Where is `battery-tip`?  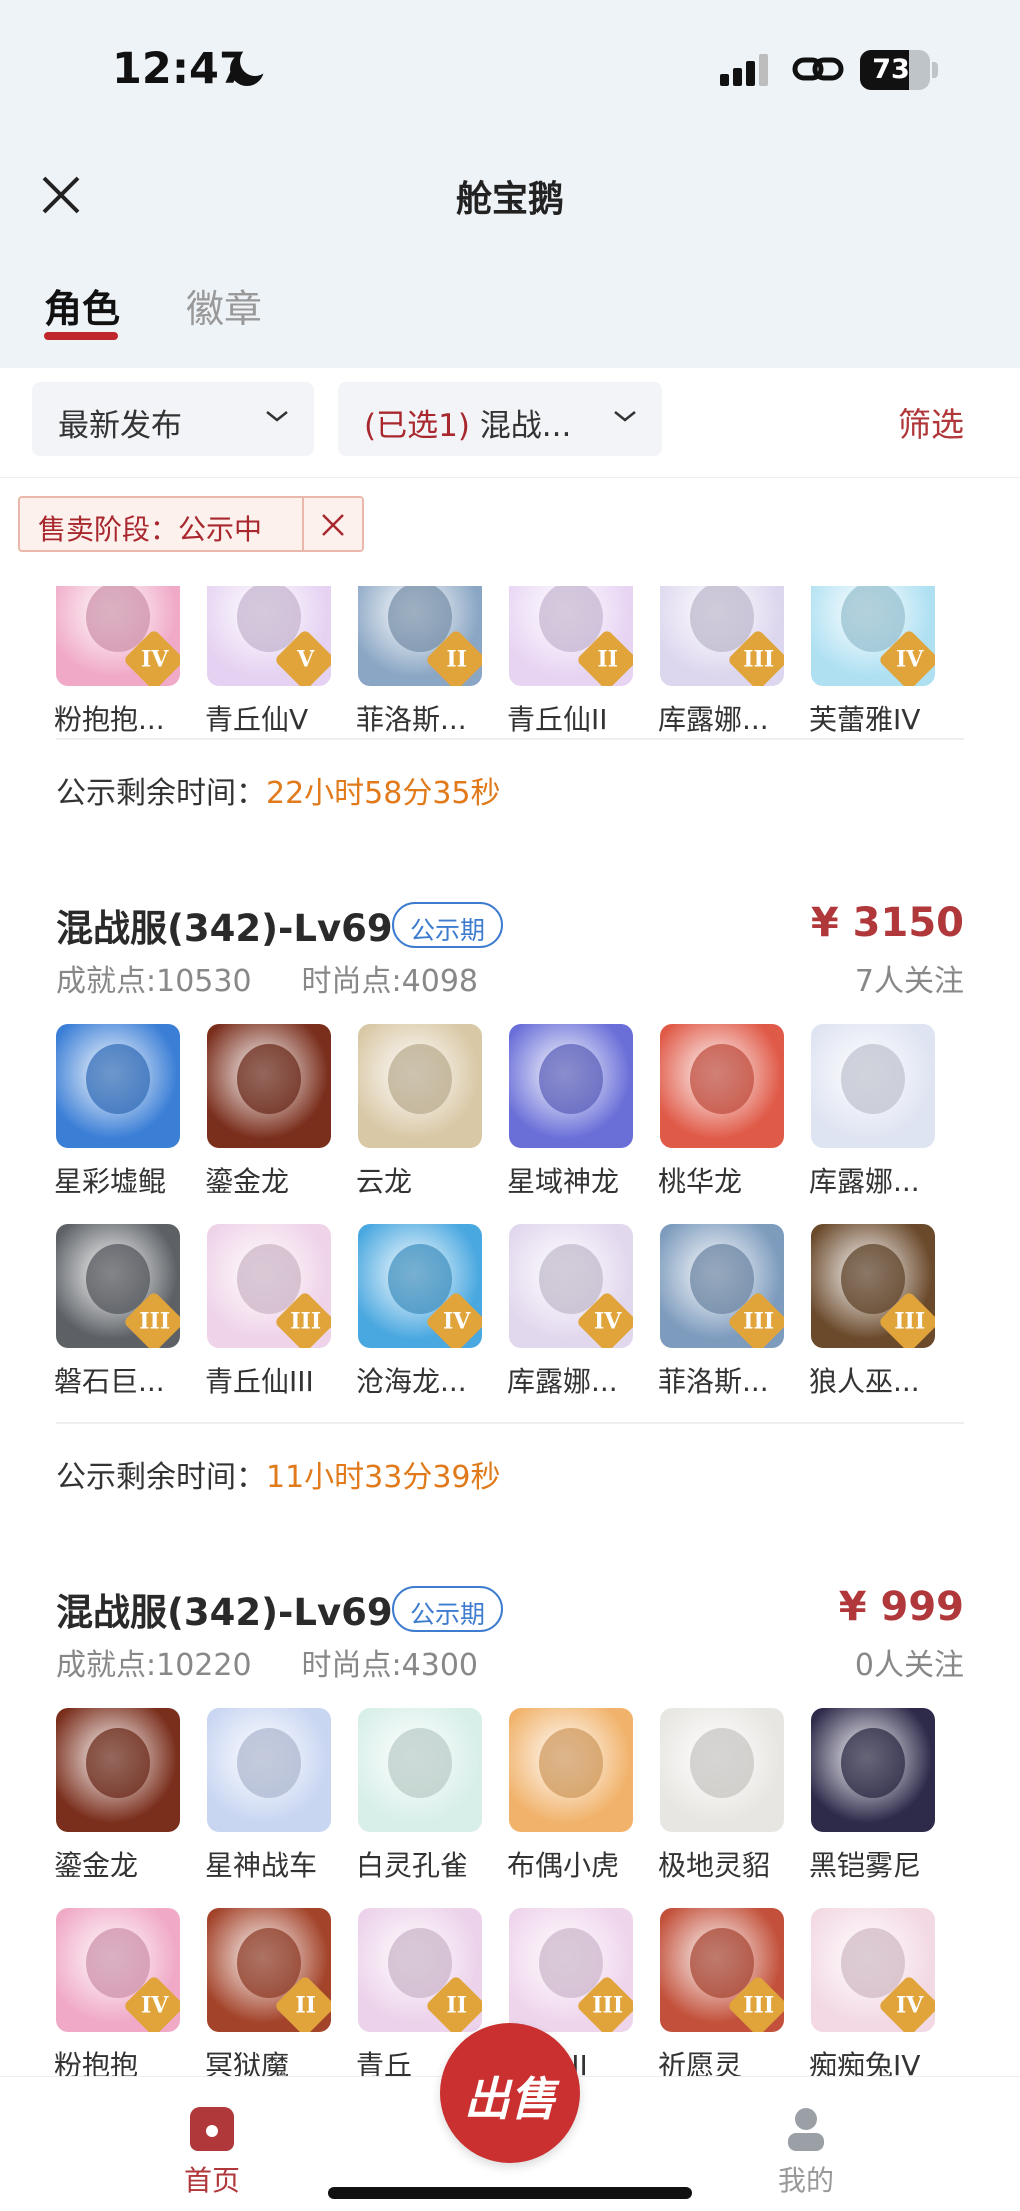
battery-tip is located at coordinates (935, 70).